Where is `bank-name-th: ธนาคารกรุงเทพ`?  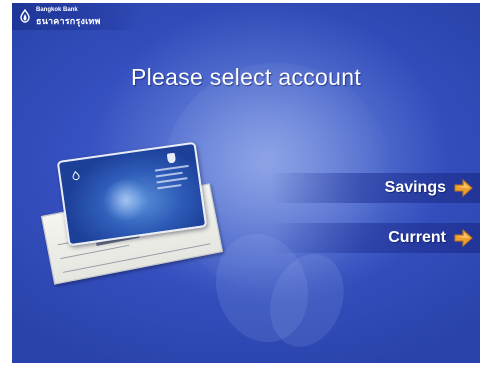 bank-name-th: ธนาคารกรุงเทพ is located at coordinates (68, 21).